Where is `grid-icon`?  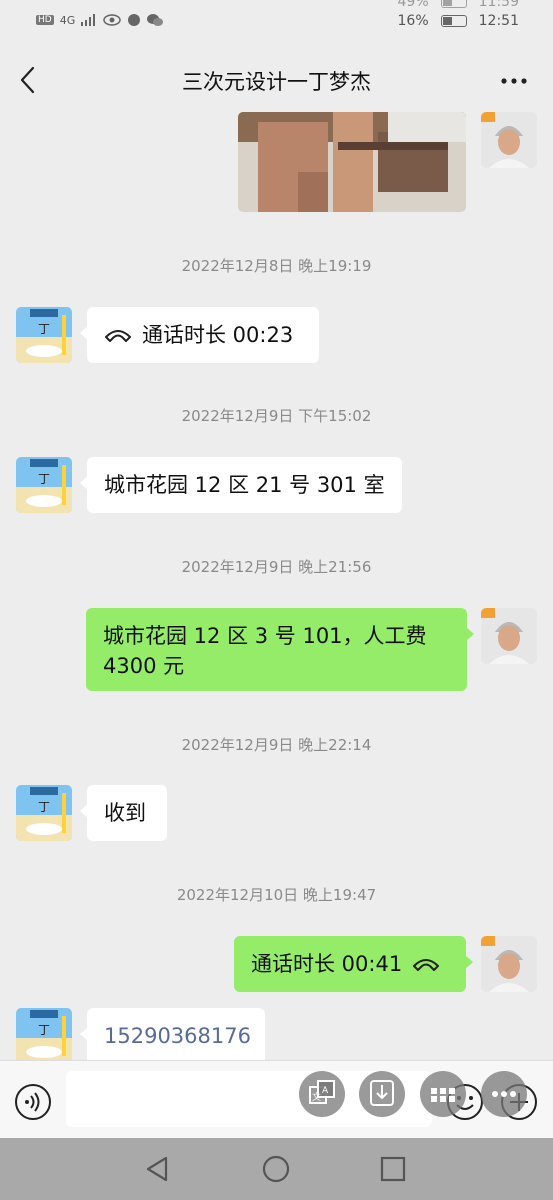 grid-icon is located at coordinates (443, 1095).